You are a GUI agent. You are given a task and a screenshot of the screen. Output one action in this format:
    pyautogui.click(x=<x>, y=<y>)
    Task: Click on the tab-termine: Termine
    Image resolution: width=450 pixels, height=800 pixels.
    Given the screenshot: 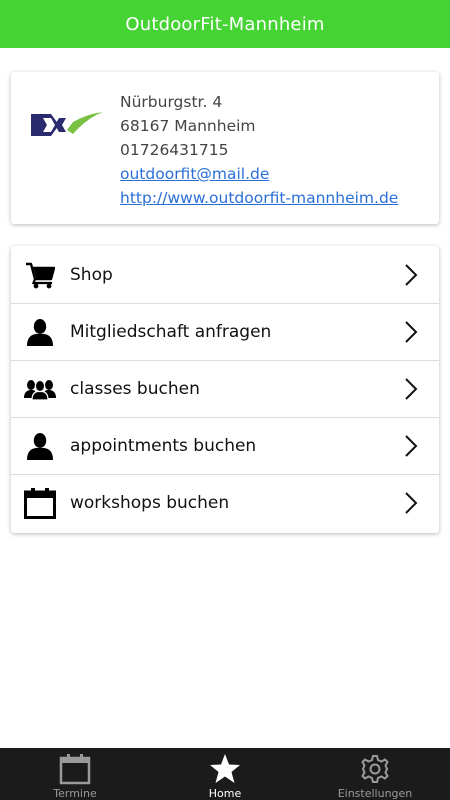 What is the action you would take?
    pyautogui.click(x=75, y=774)
    